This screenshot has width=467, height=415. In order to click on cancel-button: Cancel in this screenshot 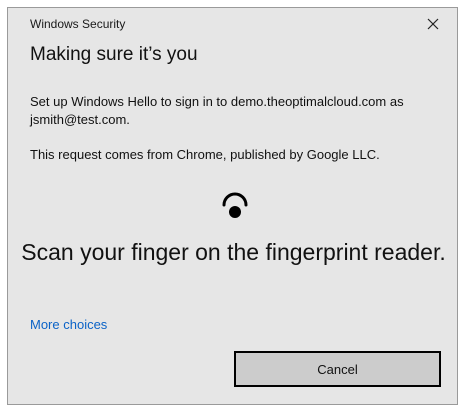, I will do `click(337, 369)`.